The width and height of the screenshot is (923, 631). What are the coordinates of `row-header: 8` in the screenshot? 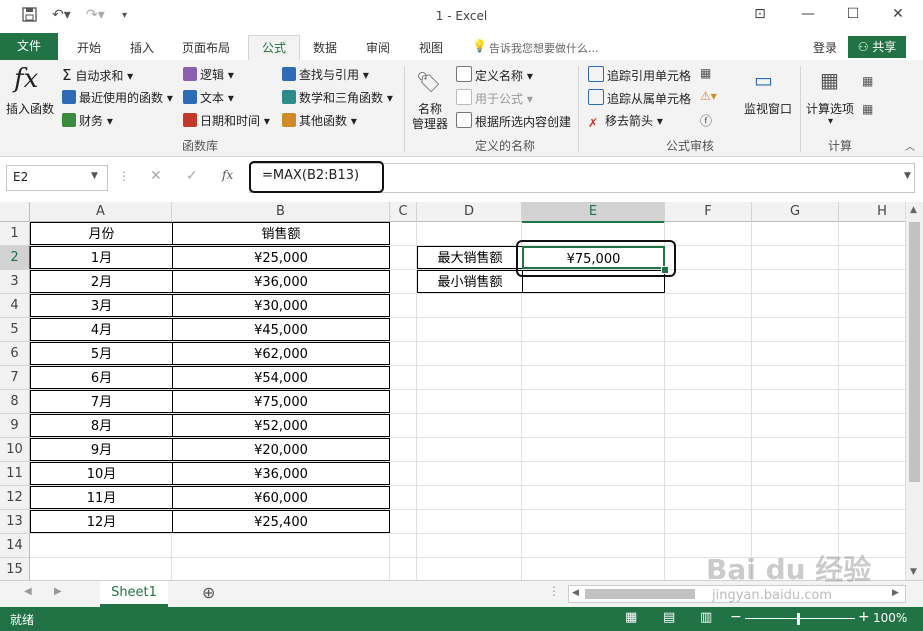 It's located at (15, 402).